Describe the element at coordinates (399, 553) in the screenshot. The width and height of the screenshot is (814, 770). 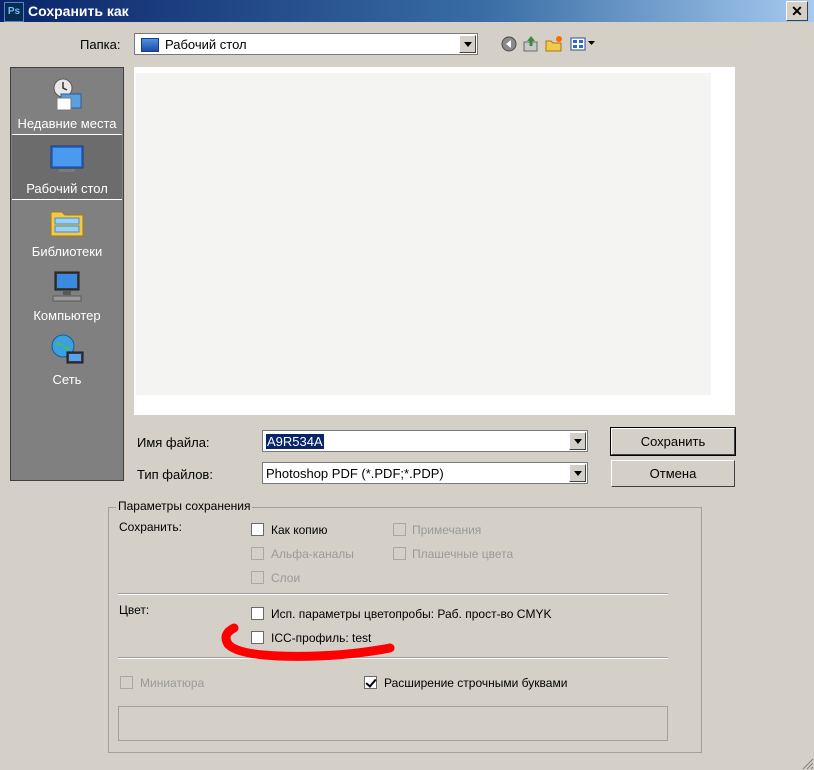
I see `spot-colors-checkbox` at that location.